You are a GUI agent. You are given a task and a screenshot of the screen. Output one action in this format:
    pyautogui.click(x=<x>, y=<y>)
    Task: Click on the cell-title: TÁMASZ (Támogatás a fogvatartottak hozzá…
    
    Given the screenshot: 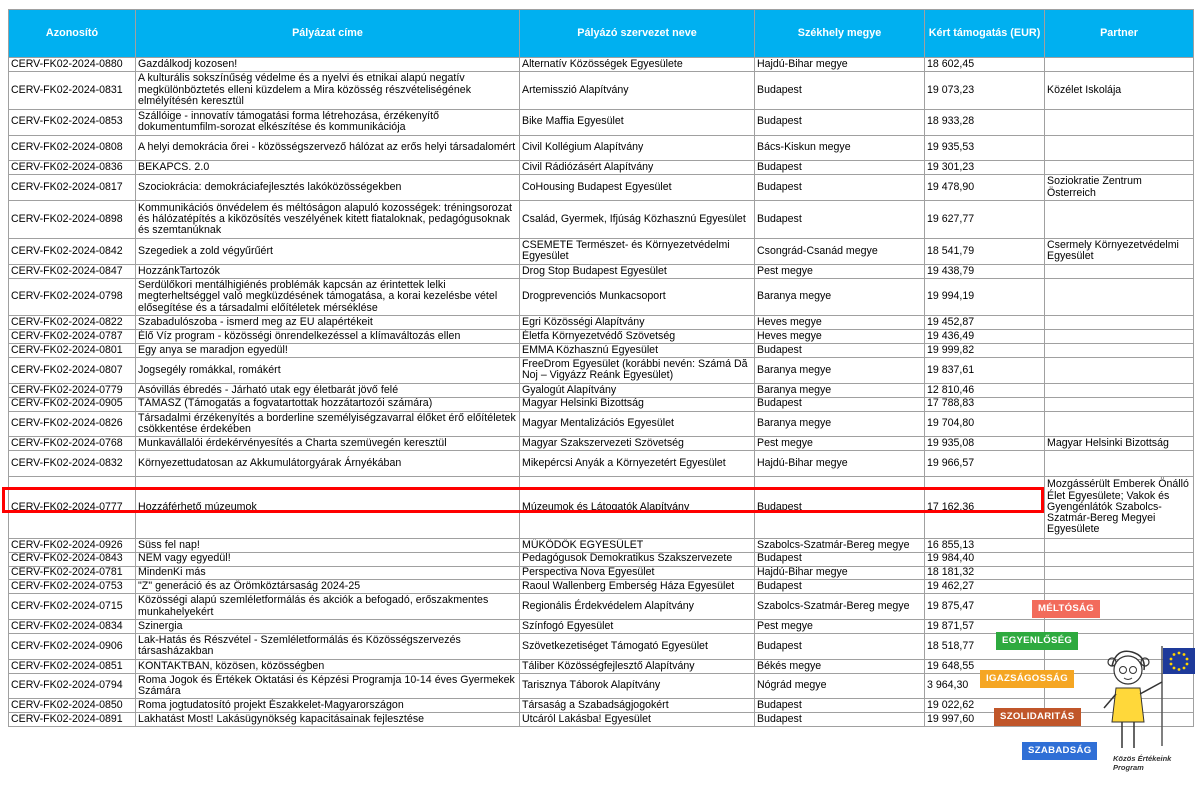 What is the action you would take?
    pyautogui.click(x=327, y=404)
    